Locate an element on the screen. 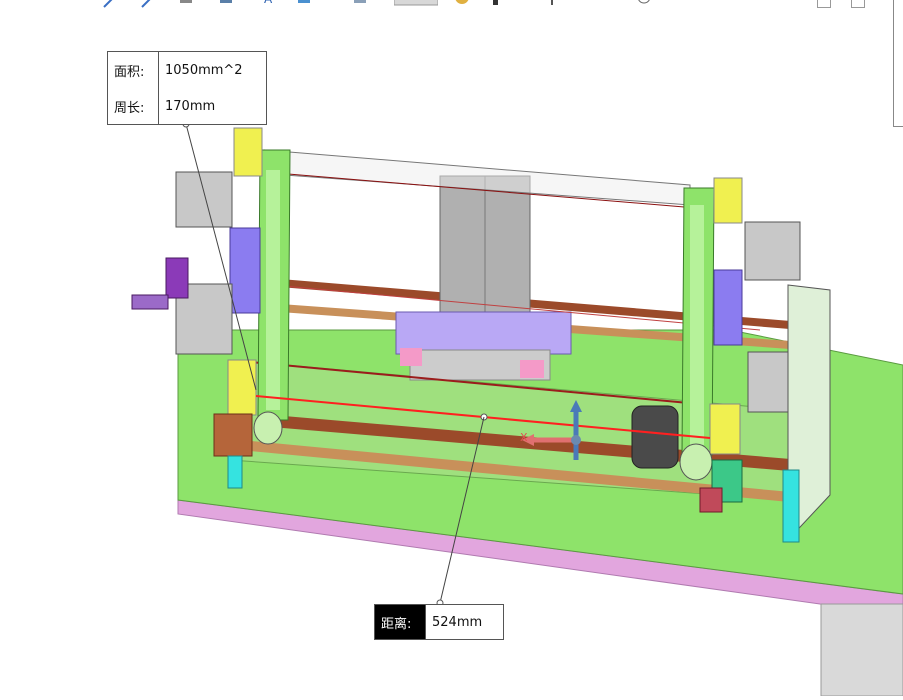 Image resolution: width=903 pixels, height=700 pixels. perimeter-row: 周长: 170mm is located at coordinates (187, 106).